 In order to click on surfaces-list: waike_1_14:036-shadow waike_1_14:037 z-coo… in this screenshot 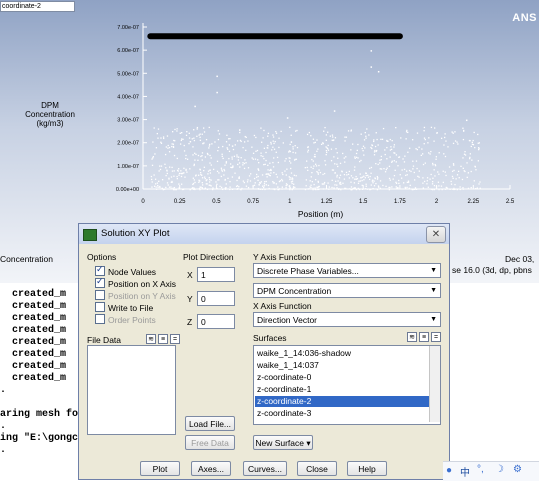, I will do `click(347, 385)`.